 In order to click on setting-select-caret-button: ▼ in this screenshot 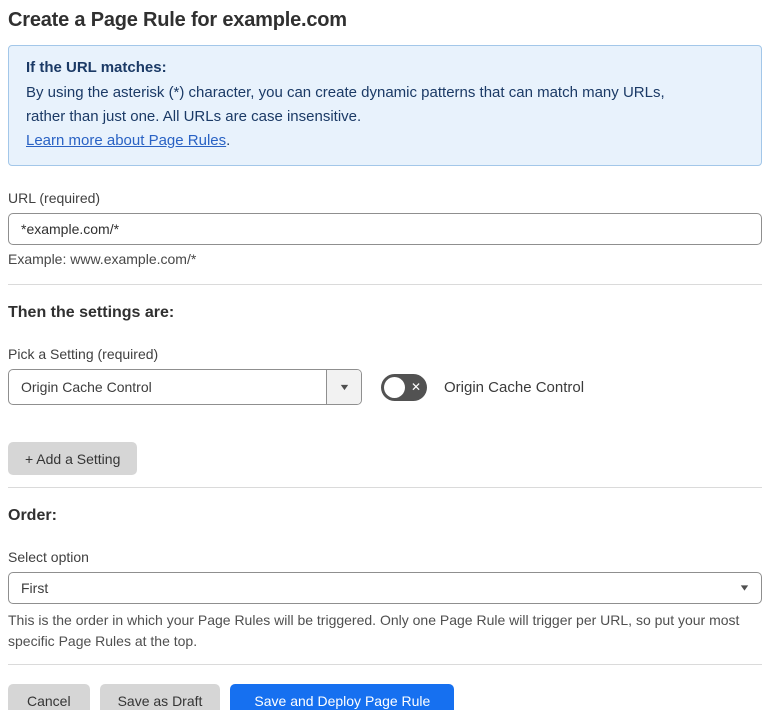, I will do `click(343, 387)`.